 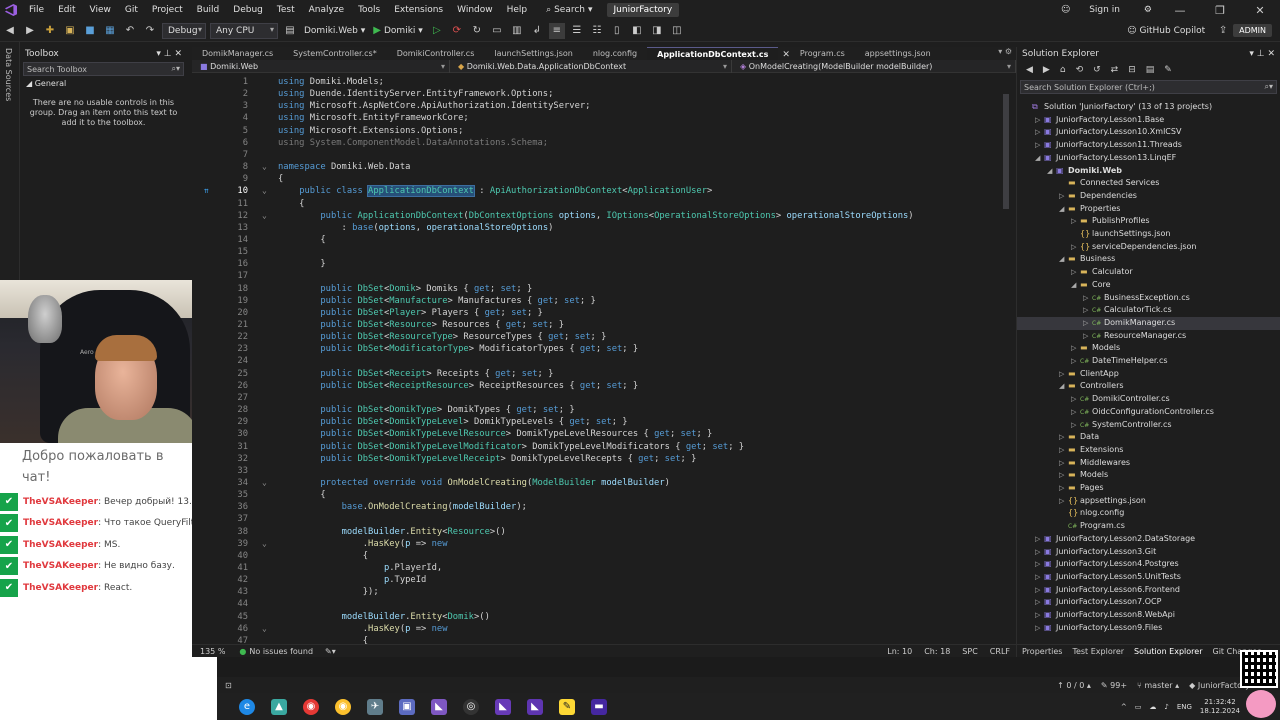 What do you see at coordinates (206, 191) in the screenshot?
I see `codelens-icon: ⇈` at bounding box center [206, 191].